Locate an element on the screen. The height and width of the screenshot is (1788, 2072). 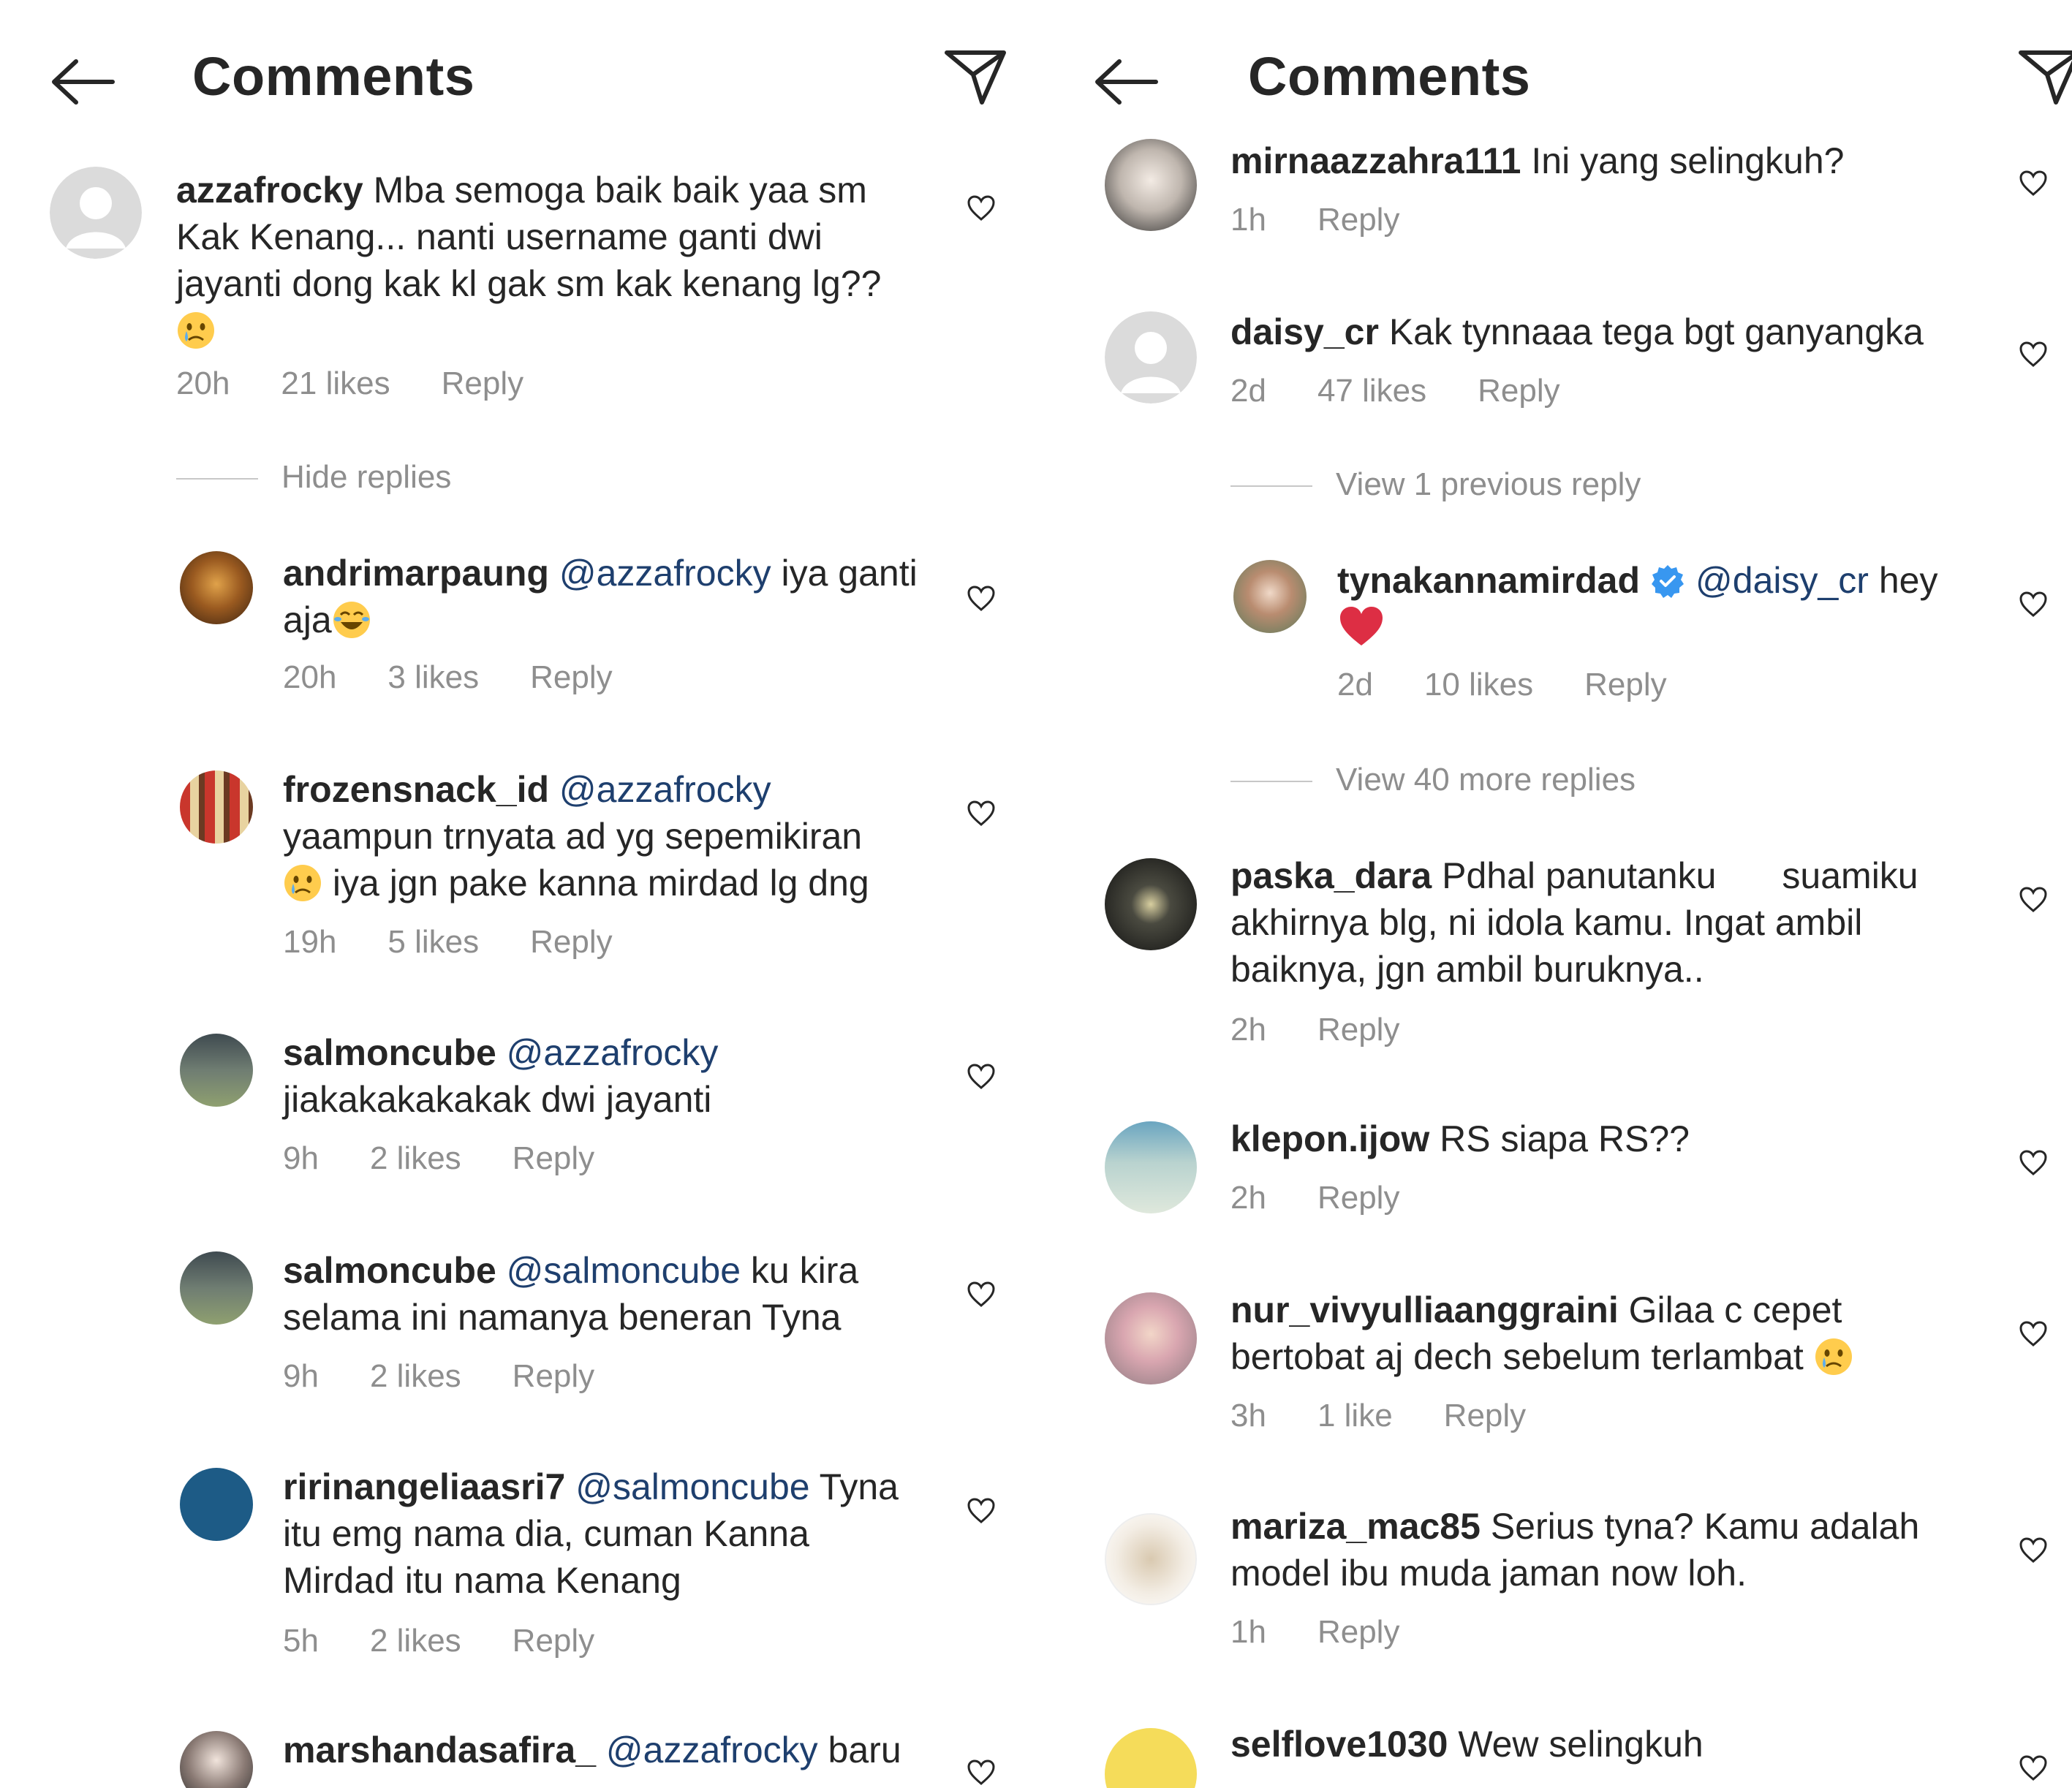
likes-count: 5 likes is located at coordinates (433, 942).